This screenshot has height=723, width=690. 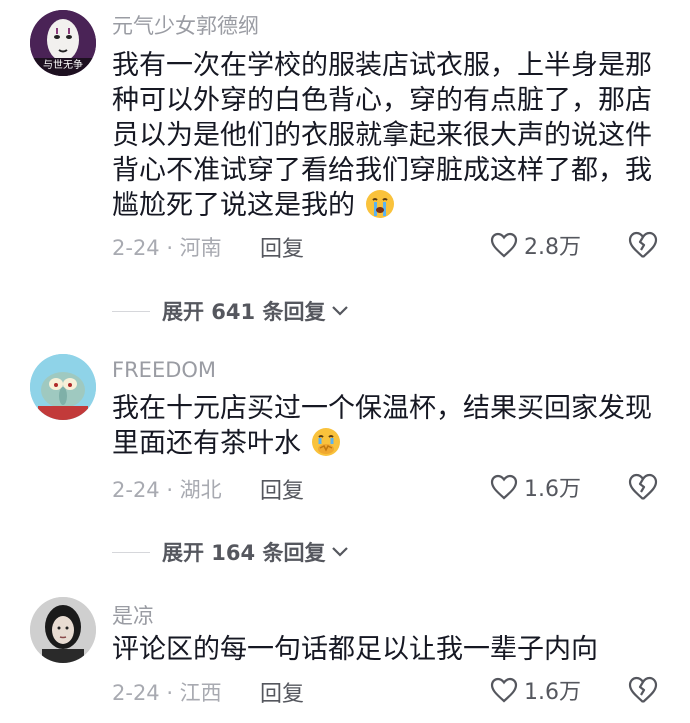 What do you see at coordinates (552, 247) in the screenshot?
I see `like-count: 2.8万` at bounding box center [552, 247].